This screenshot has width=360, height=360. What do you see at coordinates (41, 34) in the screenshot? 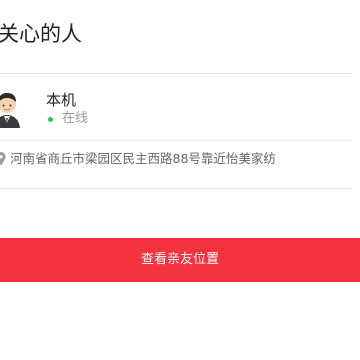
I see `page-title: 关心的人` at bounding box center [41, 34].